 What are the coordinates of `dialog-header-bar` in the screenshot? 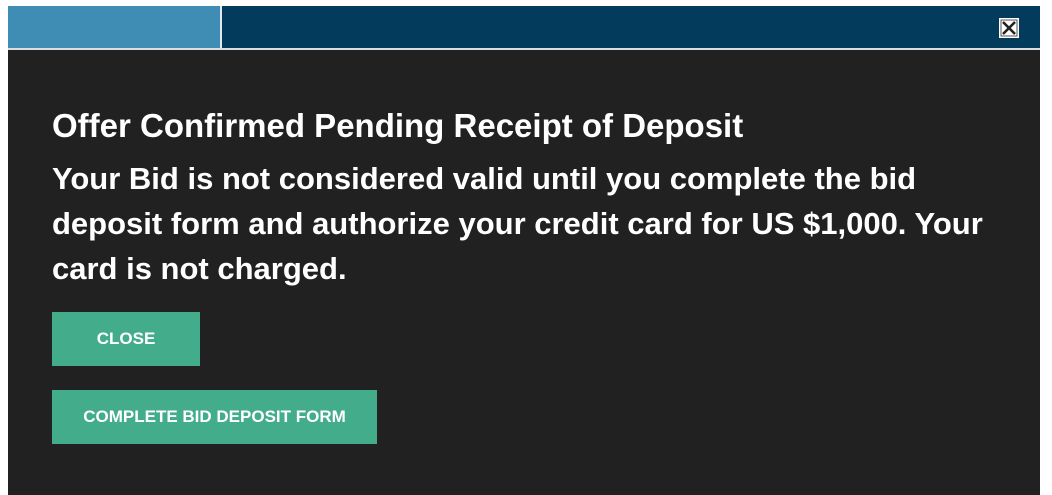 It's located at (524, 28).